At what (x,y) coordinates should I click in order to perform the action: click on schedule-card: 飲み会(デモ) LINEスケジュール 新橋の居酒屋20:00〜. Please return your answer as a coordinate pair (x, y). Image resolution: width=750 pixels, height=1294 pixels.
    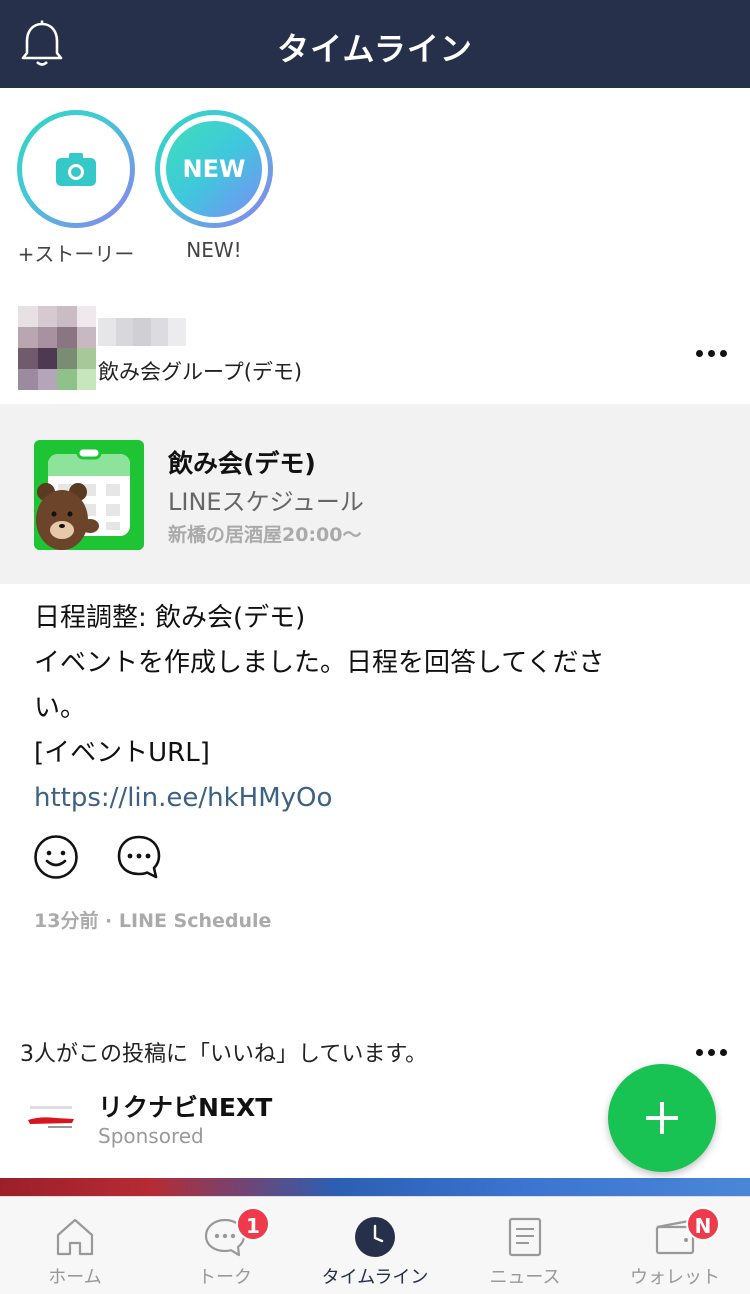
    Looking at the image, I should click on (375, 494).